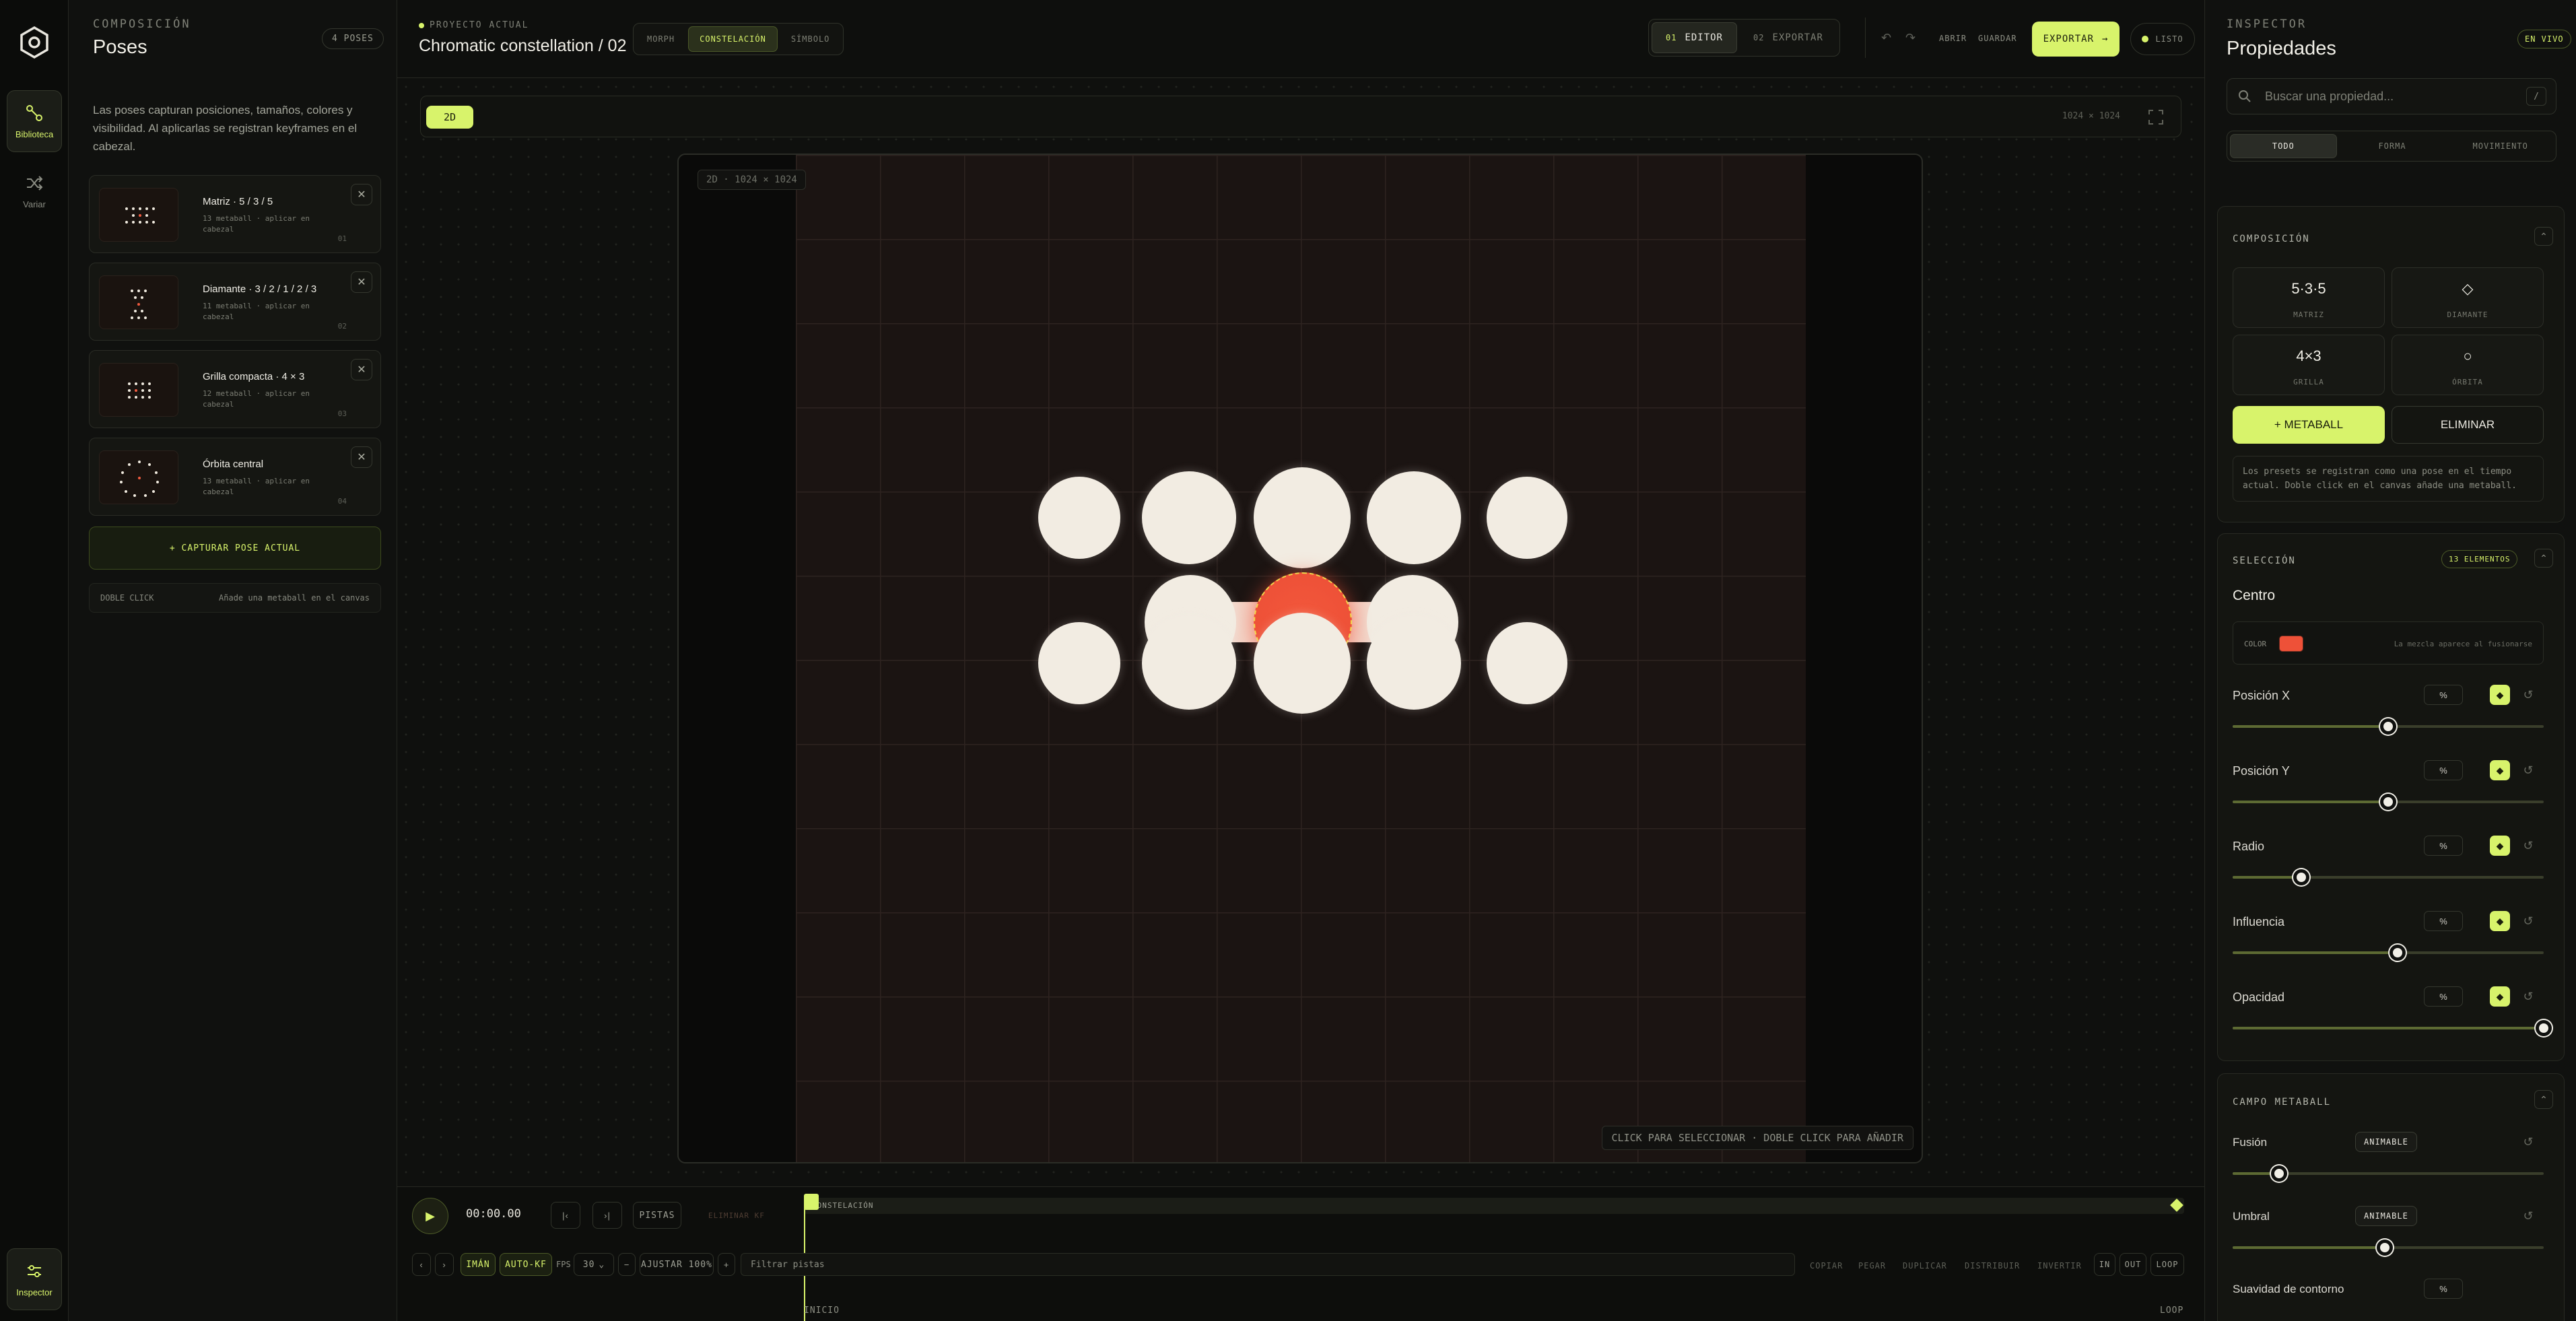  What do you see at coordinates (2133, 1264) in the screenshot?
I see `out-button: OUT` at bounding box center [2133, 1264].